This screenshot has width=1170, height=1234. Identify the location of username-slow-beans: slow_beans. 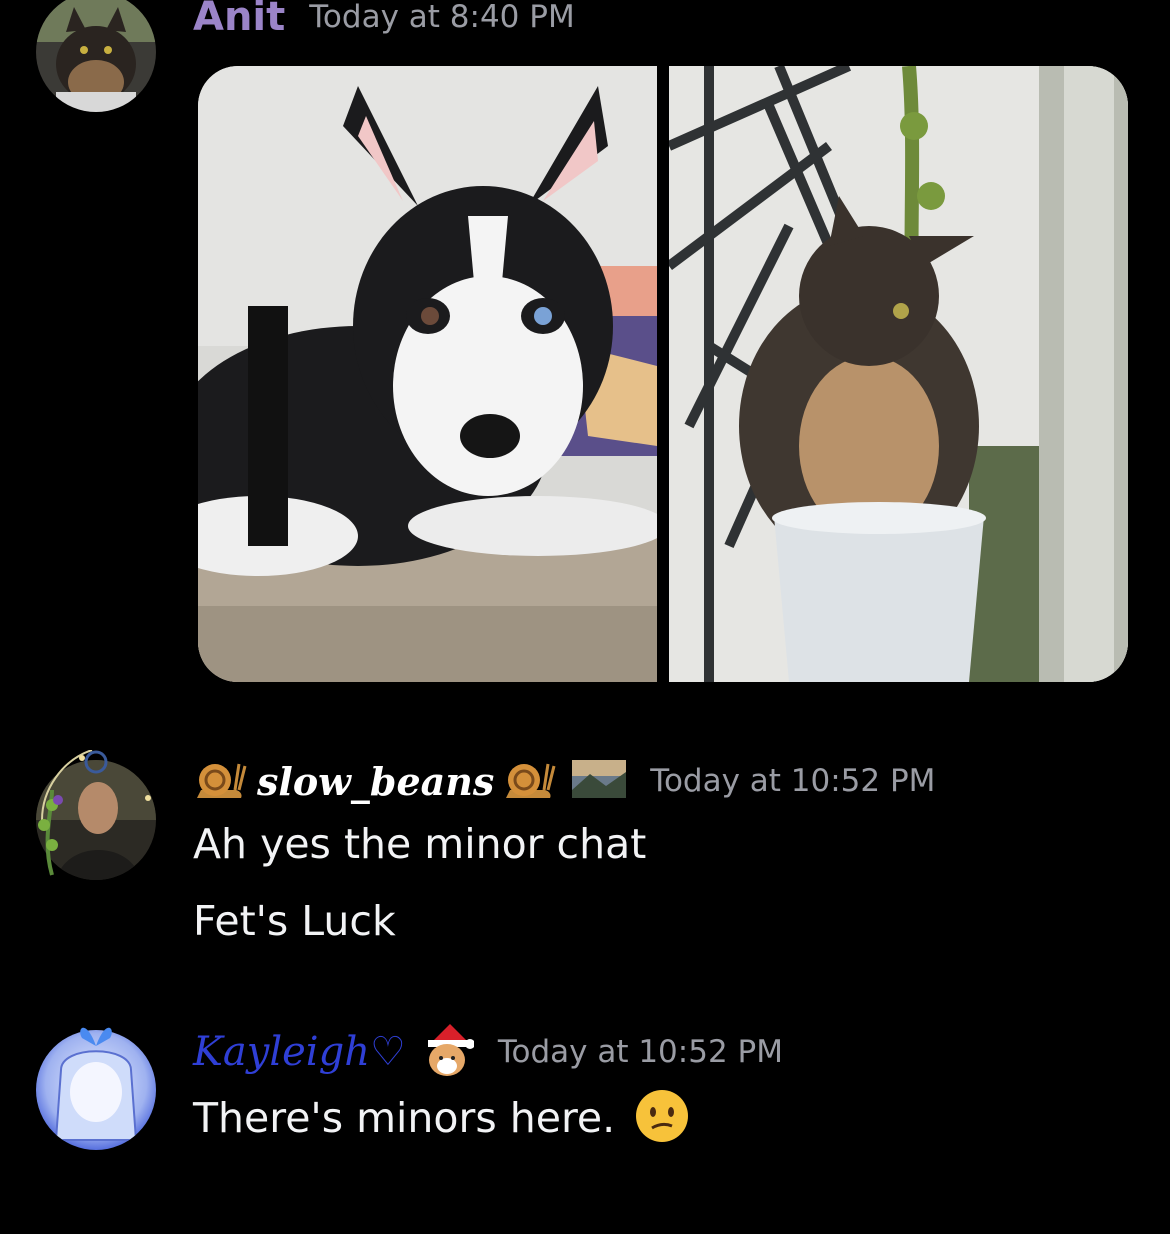
(375, 781).